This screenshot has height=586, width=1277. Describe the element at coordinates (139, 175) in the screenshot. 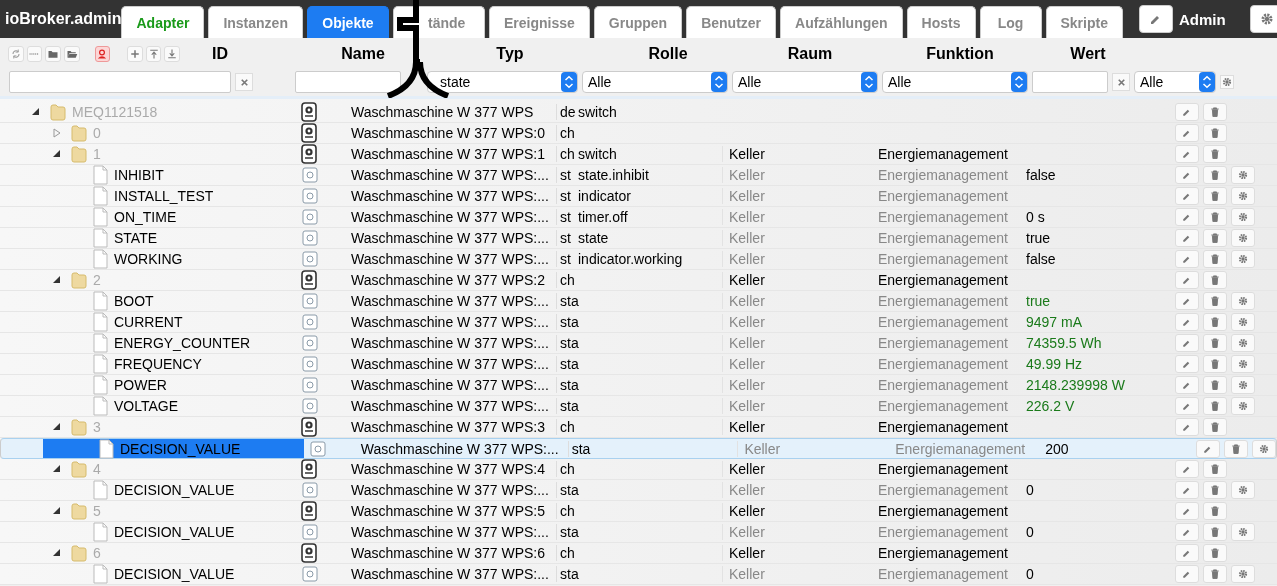

I see `object-id: INHIBIT` at that location.